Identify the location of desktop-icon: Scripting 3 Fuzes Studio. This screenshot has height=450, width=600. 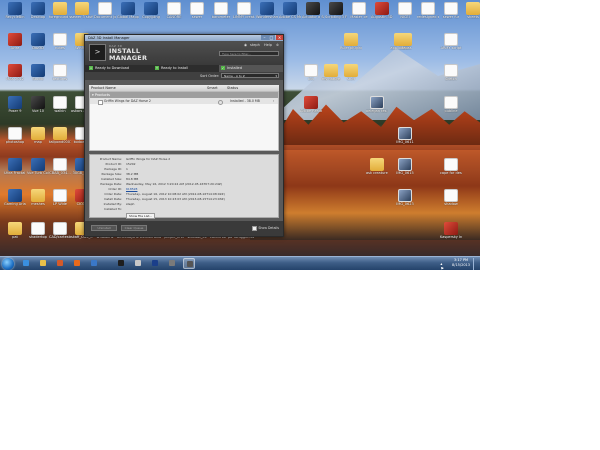
(336, 10).